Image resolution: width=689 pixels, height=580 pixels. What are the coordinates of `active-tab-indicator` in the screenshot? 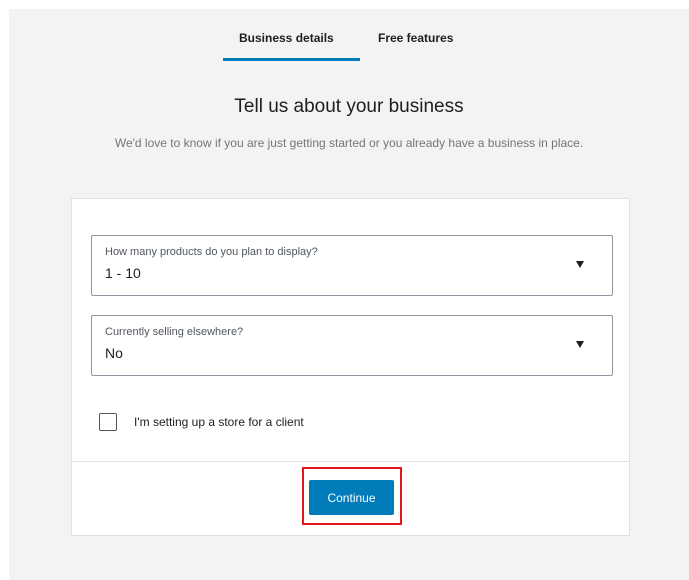 It's located at (291, 59).